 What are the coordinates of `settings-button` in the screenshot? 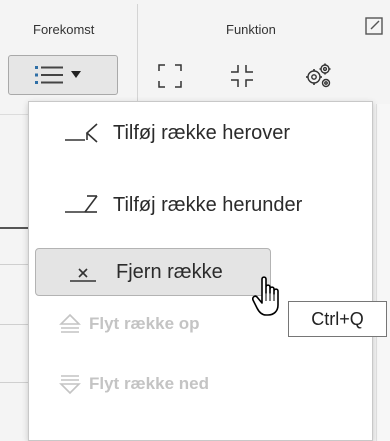 It's located at (318, 76).